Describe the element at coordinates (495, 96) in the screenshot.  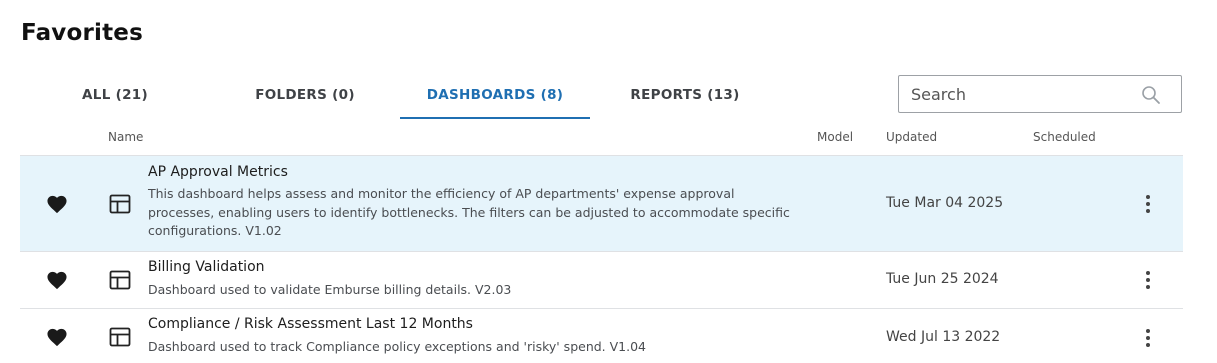
I see `tab-dashboards: DASHBOARDS (8)` at that location.